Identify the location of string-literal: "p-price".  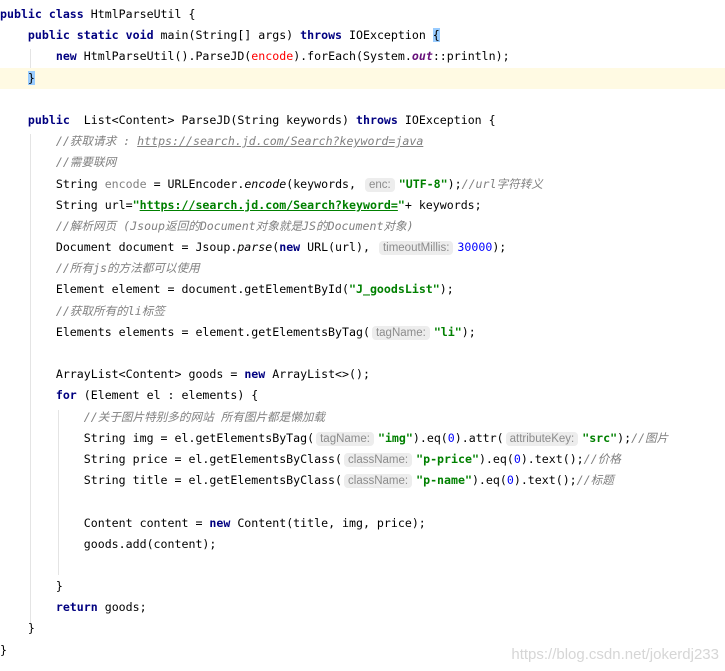
(447, 458).